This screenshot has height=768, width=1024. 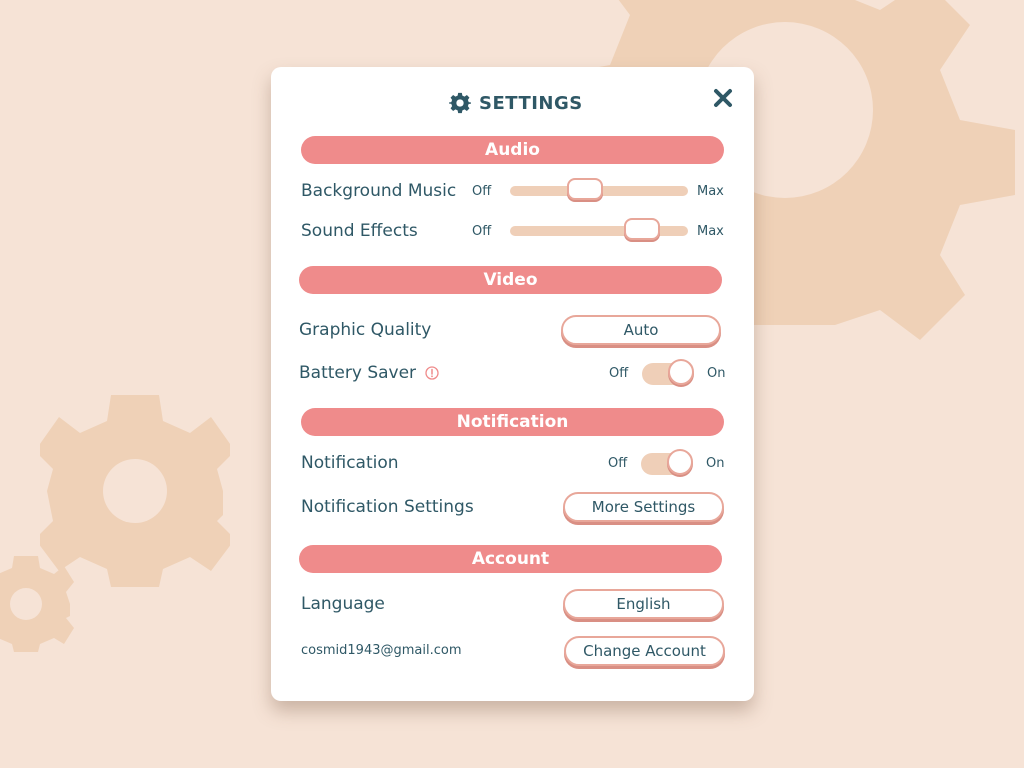 I want to click on battery-saver-label-text: Battery Saver, so click(x=358, y=373).